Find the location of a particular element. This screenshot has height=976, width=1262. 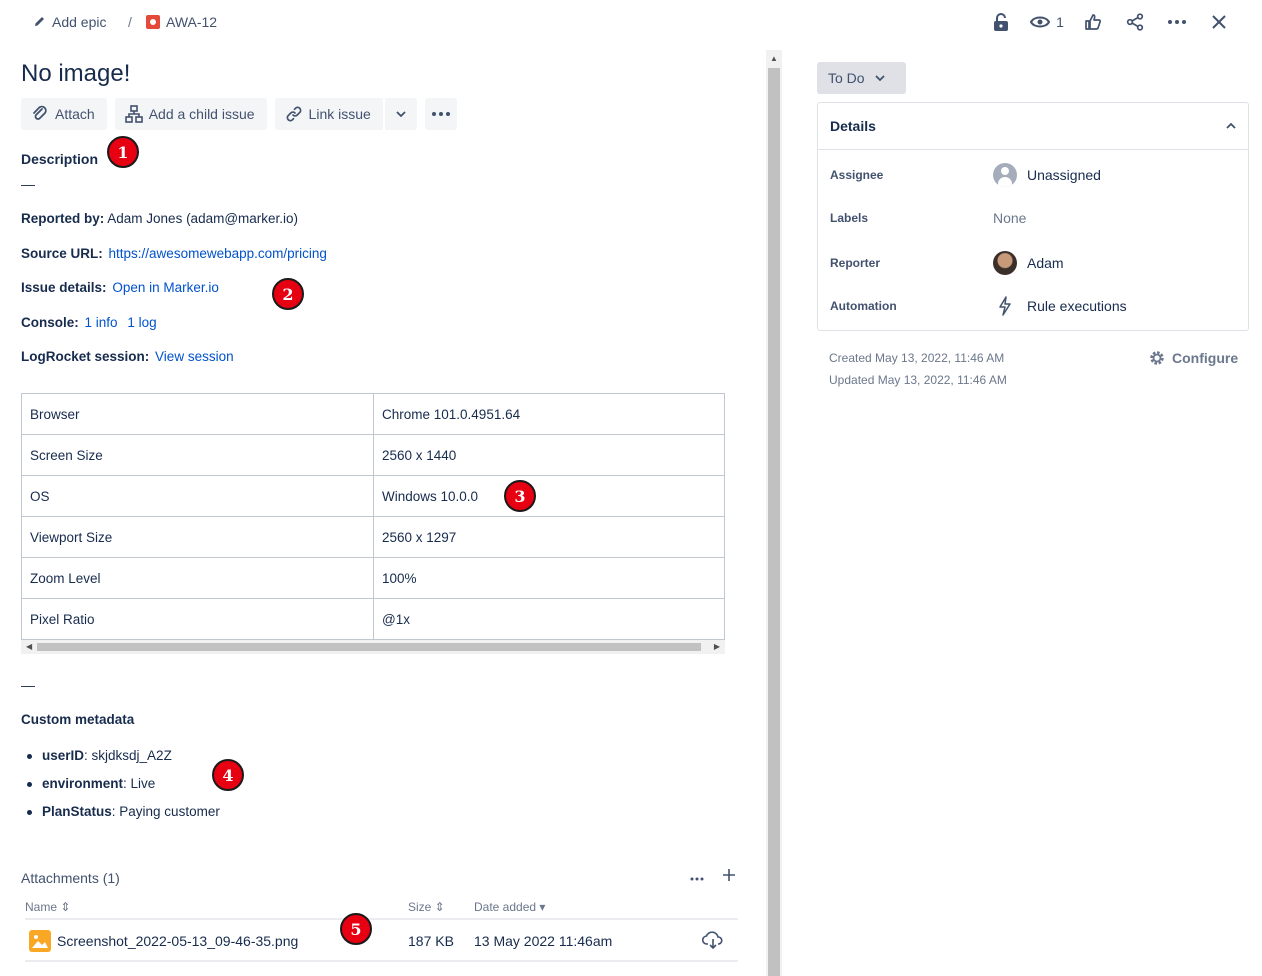

created-date: Created May 13, 2022, 11:46 AM is located at coordinates (917, 358).